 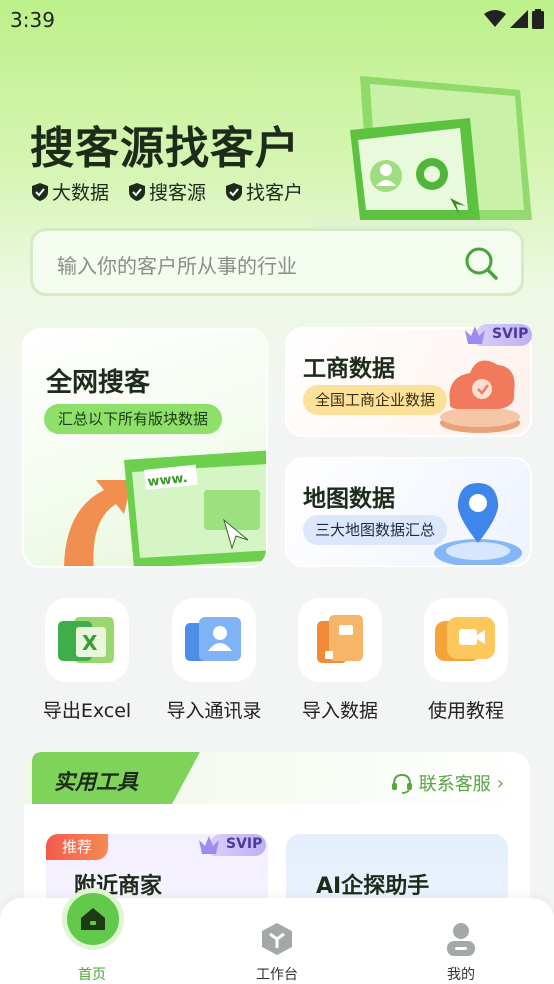 I want to click on hero-tag: 找客户, so click(x=264, y=191).